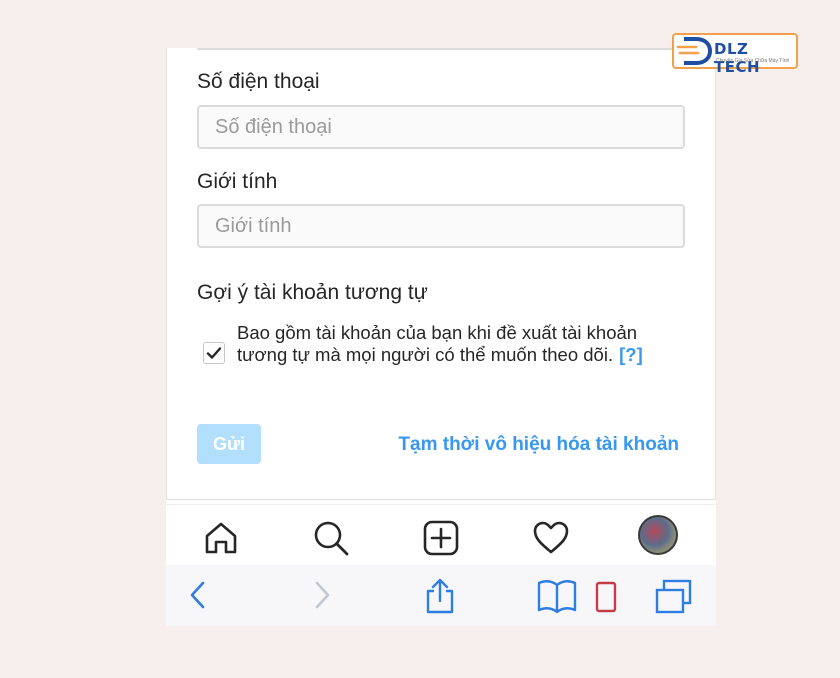  Describe the element at coordinates (312, 292) in the screenshot. I see `similar-accounts-title: Gợi ý tài khoản tương tự` at that location.